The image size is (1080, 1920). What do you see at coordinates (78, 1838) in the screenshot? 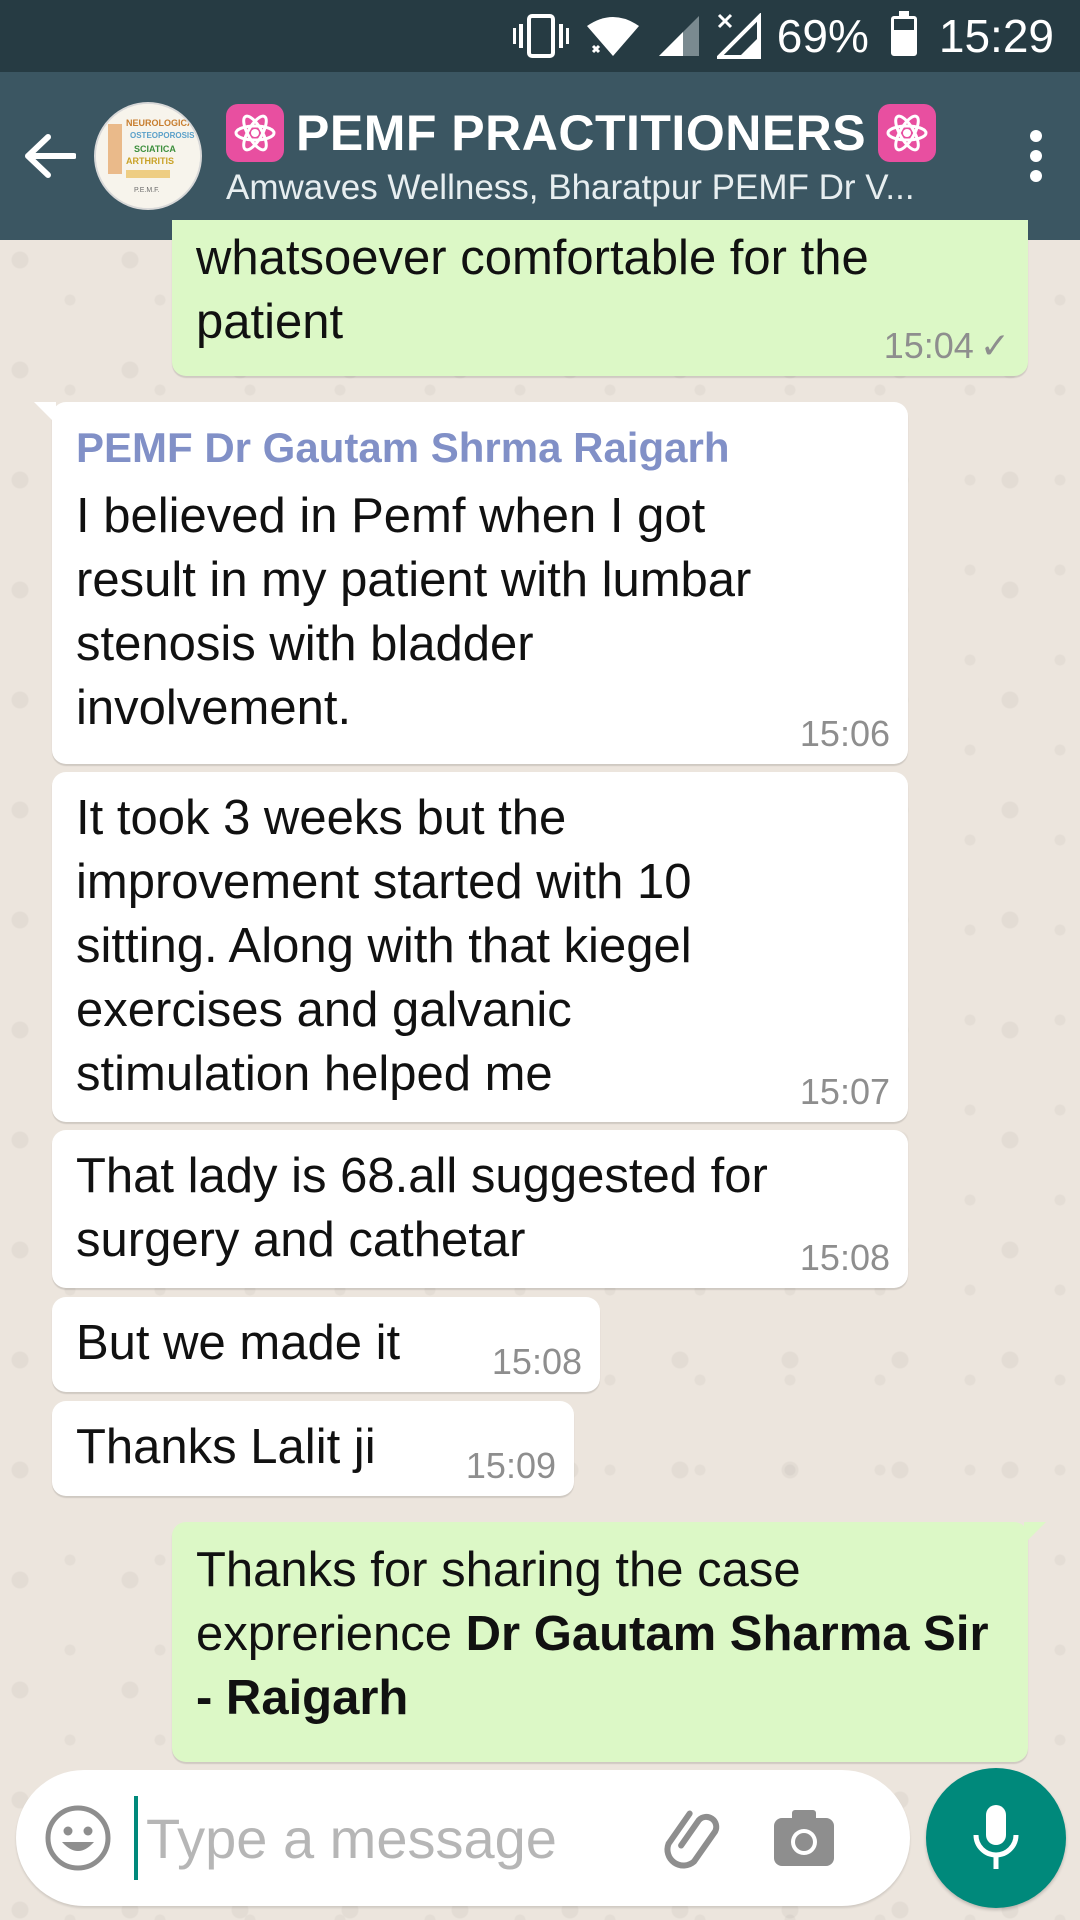
I see `emoji-icon` at bounding box center [78, 1838].